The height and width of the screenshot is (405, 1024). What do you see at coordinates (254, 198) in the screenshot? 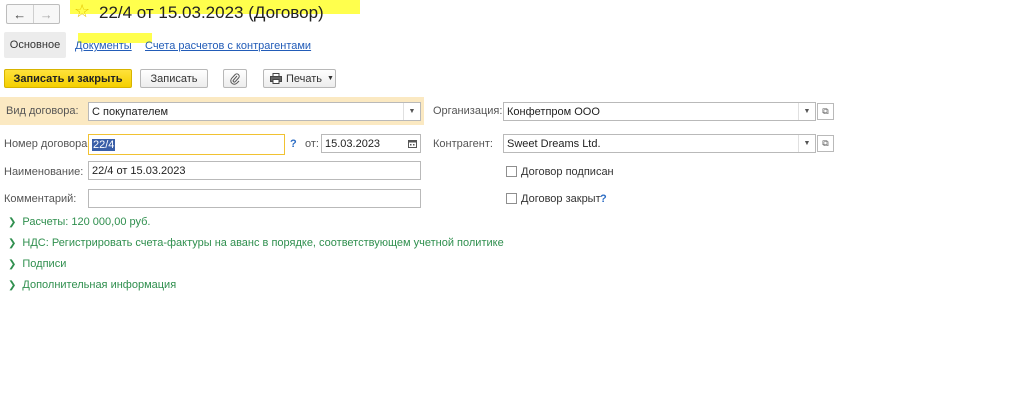
I see `kommentariy-input` at bounding box center [254, 198].